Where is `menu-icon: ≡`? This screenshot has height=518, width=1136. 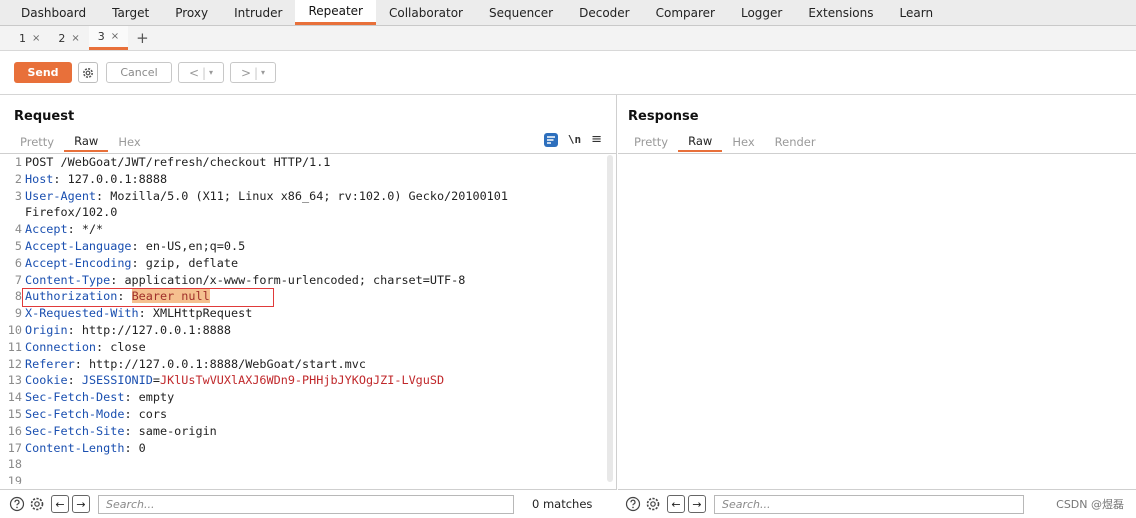
menu-icon: ≡ is located at coordinates (596, 139).